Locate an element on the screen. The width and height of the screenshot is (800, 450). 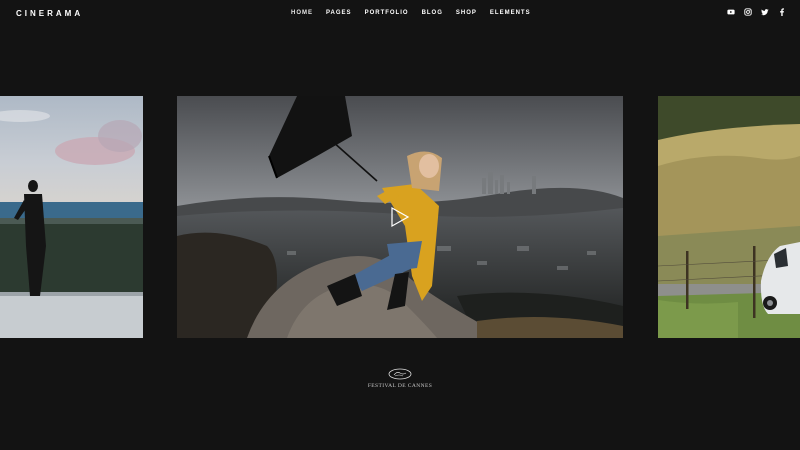
slide-image-grass-car is located at coordinates (729, 217).